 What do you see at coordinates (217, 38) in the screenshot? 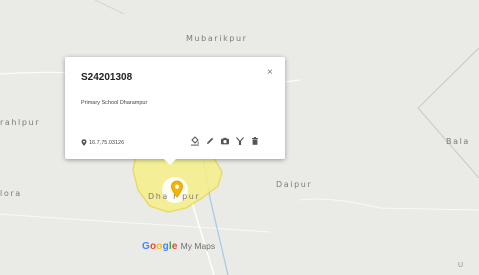
I see `place-label-mubarikpur: Mubarikpur` at bounding box center [217, 38].